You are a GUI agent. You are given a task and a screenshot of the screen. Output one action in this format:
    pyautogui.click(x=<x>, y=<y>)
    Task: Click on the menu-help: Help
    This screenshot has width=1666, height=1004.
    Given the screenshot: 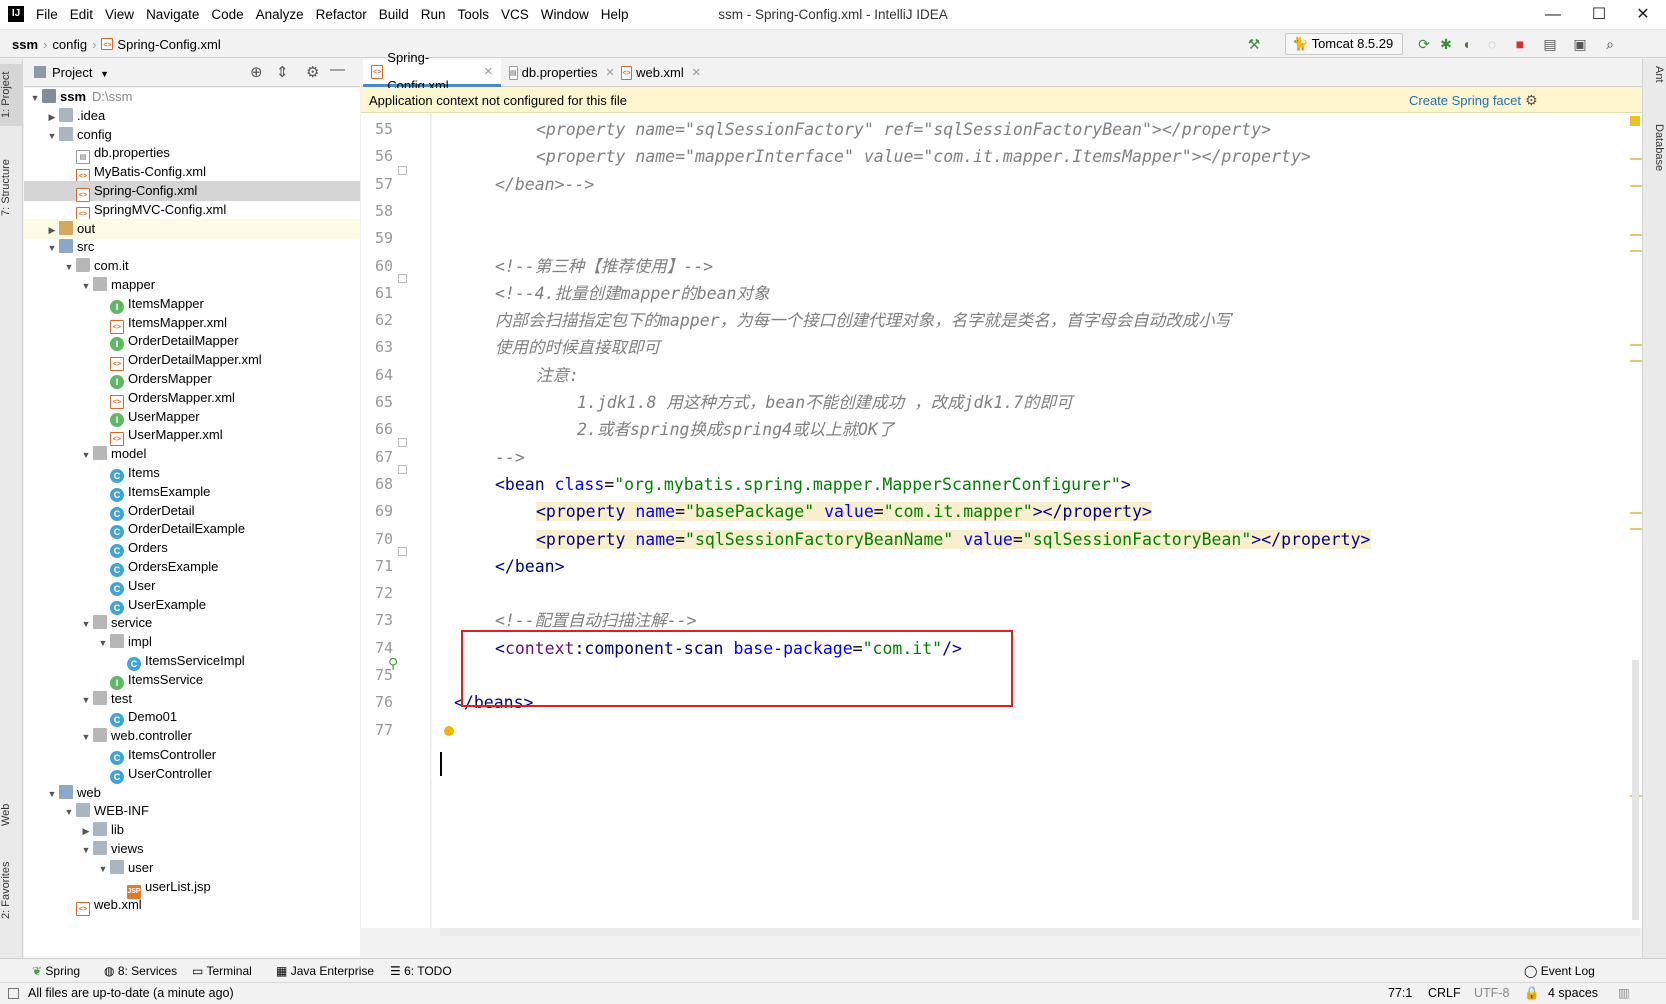 What is the action you would take?
    pyautogui.click(x=615, y=15)
    